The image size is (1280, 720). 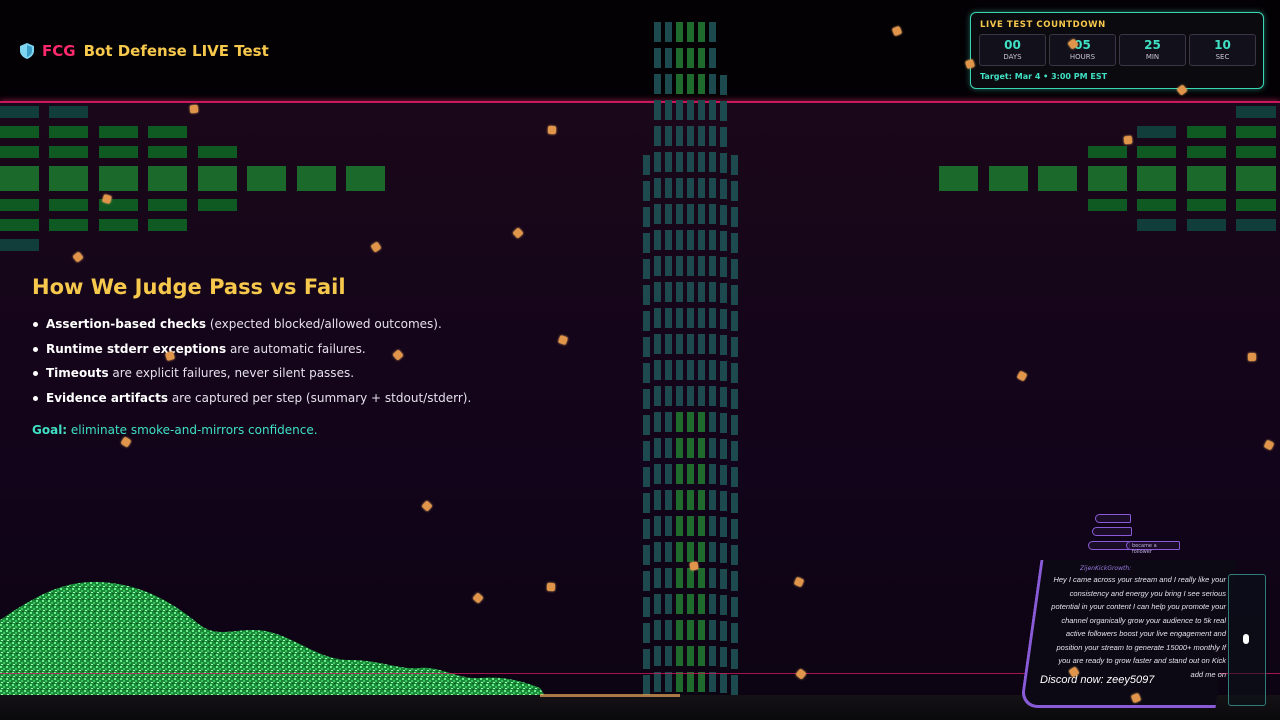 I want to click on countdown-seconds: 10 SEC, so click(x=1222, y=50).